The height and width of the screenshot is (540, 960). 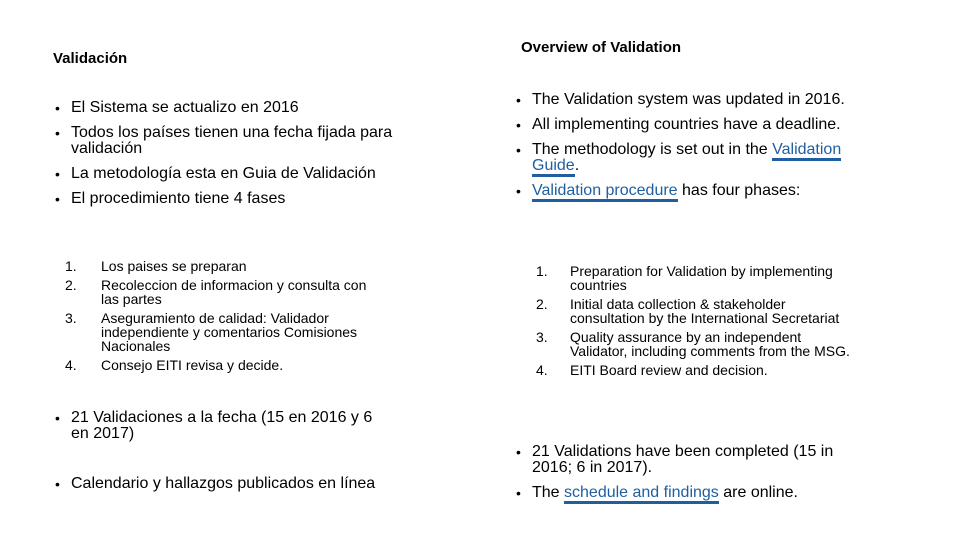 What do you see at coordinates (641, 494) in the screenshot?
I see `schedule-and-findings-link: schedule and findings` at bounding box center [641, 494].